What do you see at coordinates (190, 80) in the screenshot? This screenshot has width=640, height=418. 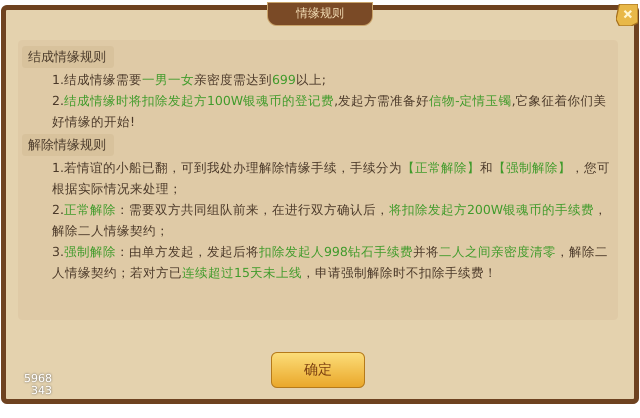 I see `rule-text: 1.结成情缘需要一男一女亲密度需达到699以上;` at bounding box center [190, 80].